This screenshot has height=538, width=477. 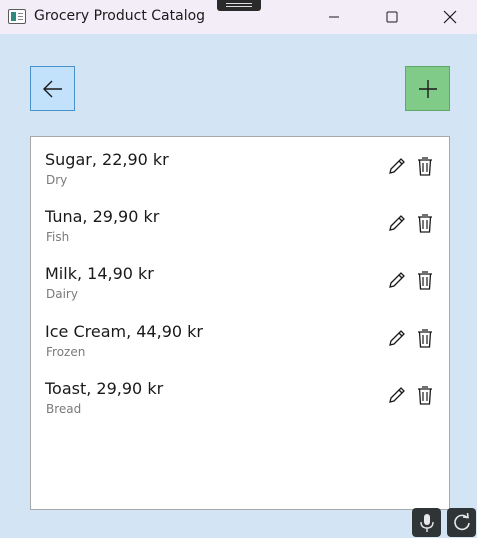 I want to click on list-item: Tuna, 29,90 kr Fish, so click(x=240, y=232).